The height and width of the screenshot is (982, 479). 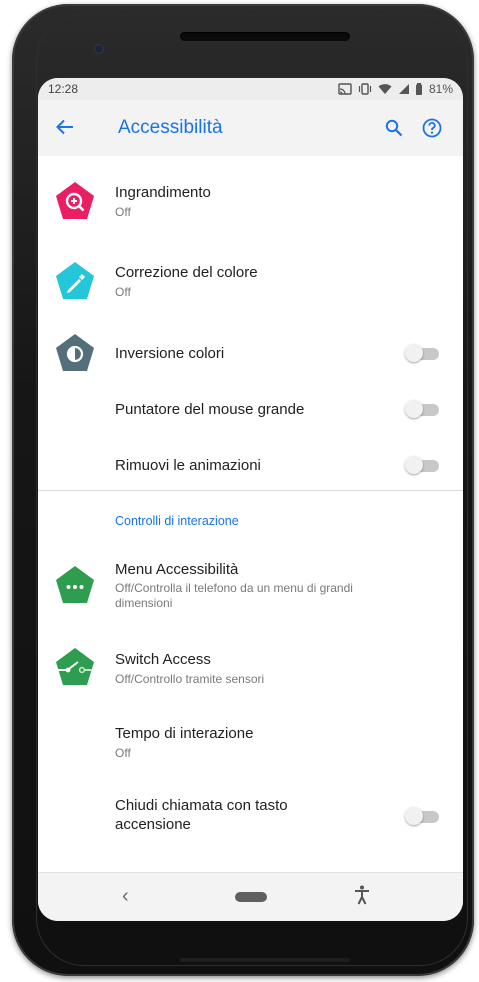 I want to click on color-correction-icon, so click(x=75, y=281).